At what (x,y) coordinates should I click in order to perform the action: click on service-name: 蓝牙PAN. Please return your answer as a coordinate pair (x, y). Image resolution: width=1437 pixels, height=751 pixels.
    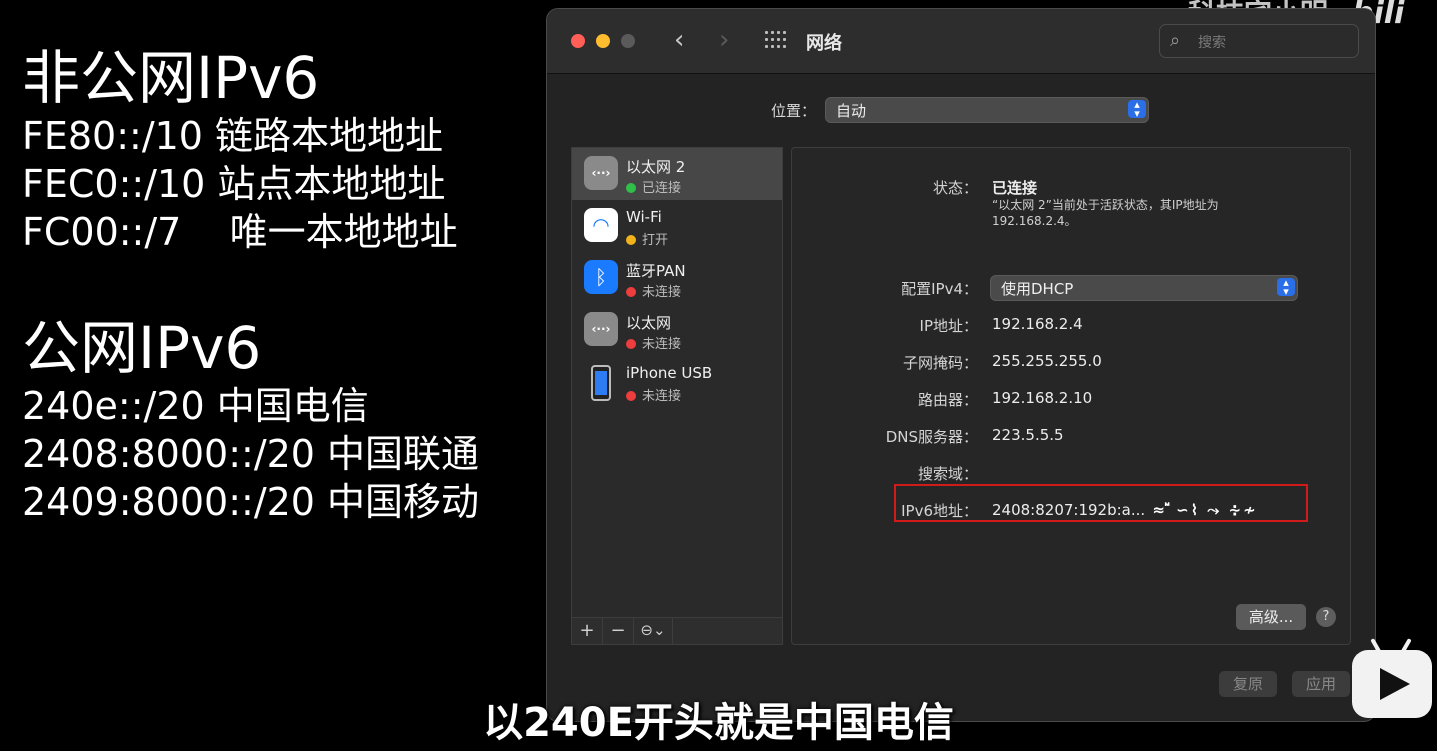
    Looking at the image, I should click on (656, 271).